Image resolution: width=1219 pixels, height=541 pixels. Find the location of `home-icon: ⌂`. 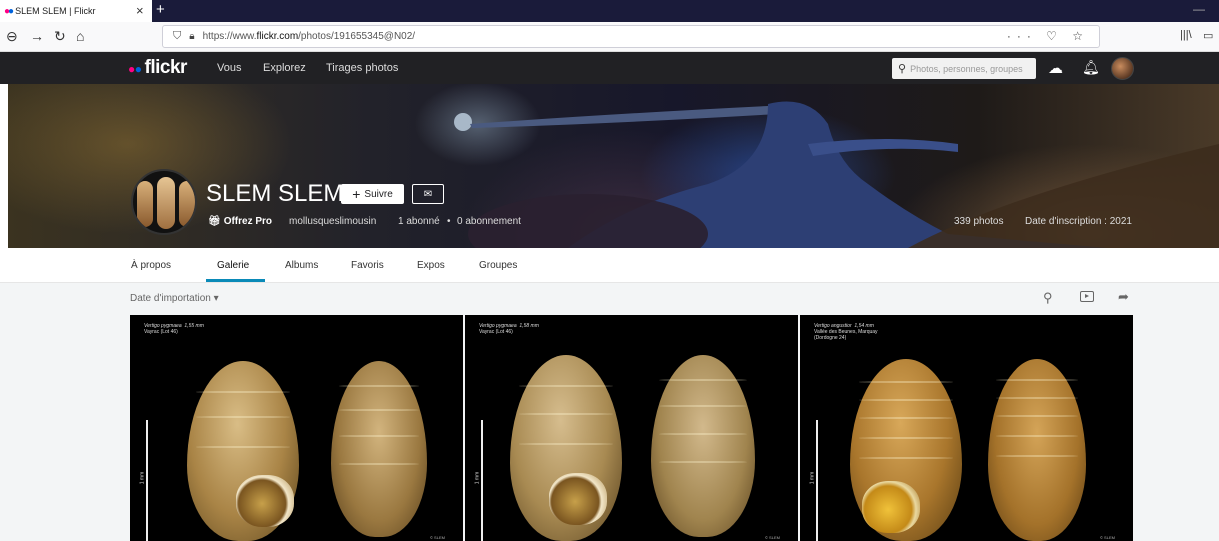

home-icon: ⌂ is located at coordinates (80, 36).